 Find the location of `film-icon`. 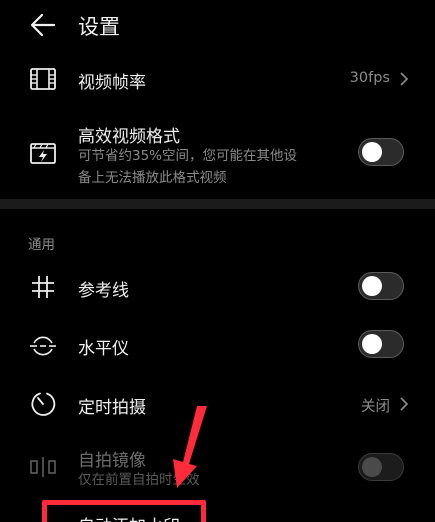

film-icon is located at coordinates (43, 79).